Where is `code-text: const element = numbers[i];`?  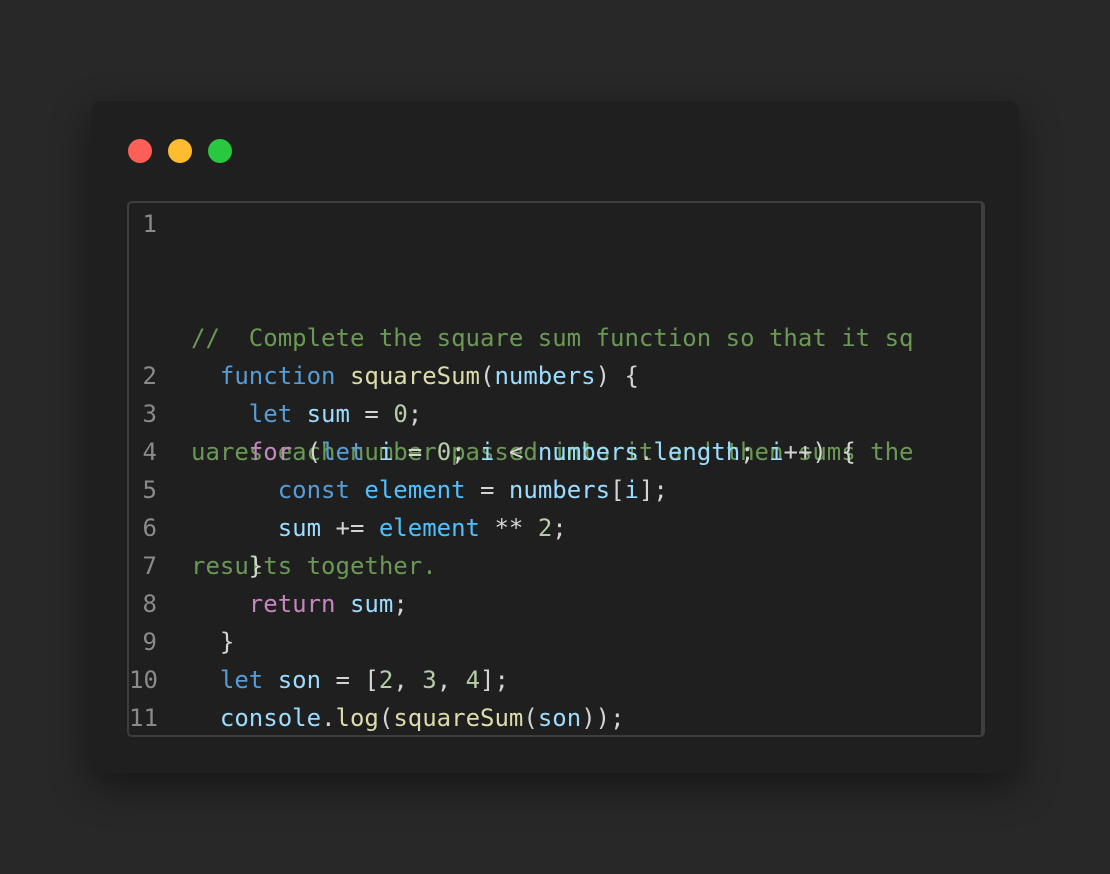 code-text: const element = numbers[i]; is located at coordinates (472, 490).